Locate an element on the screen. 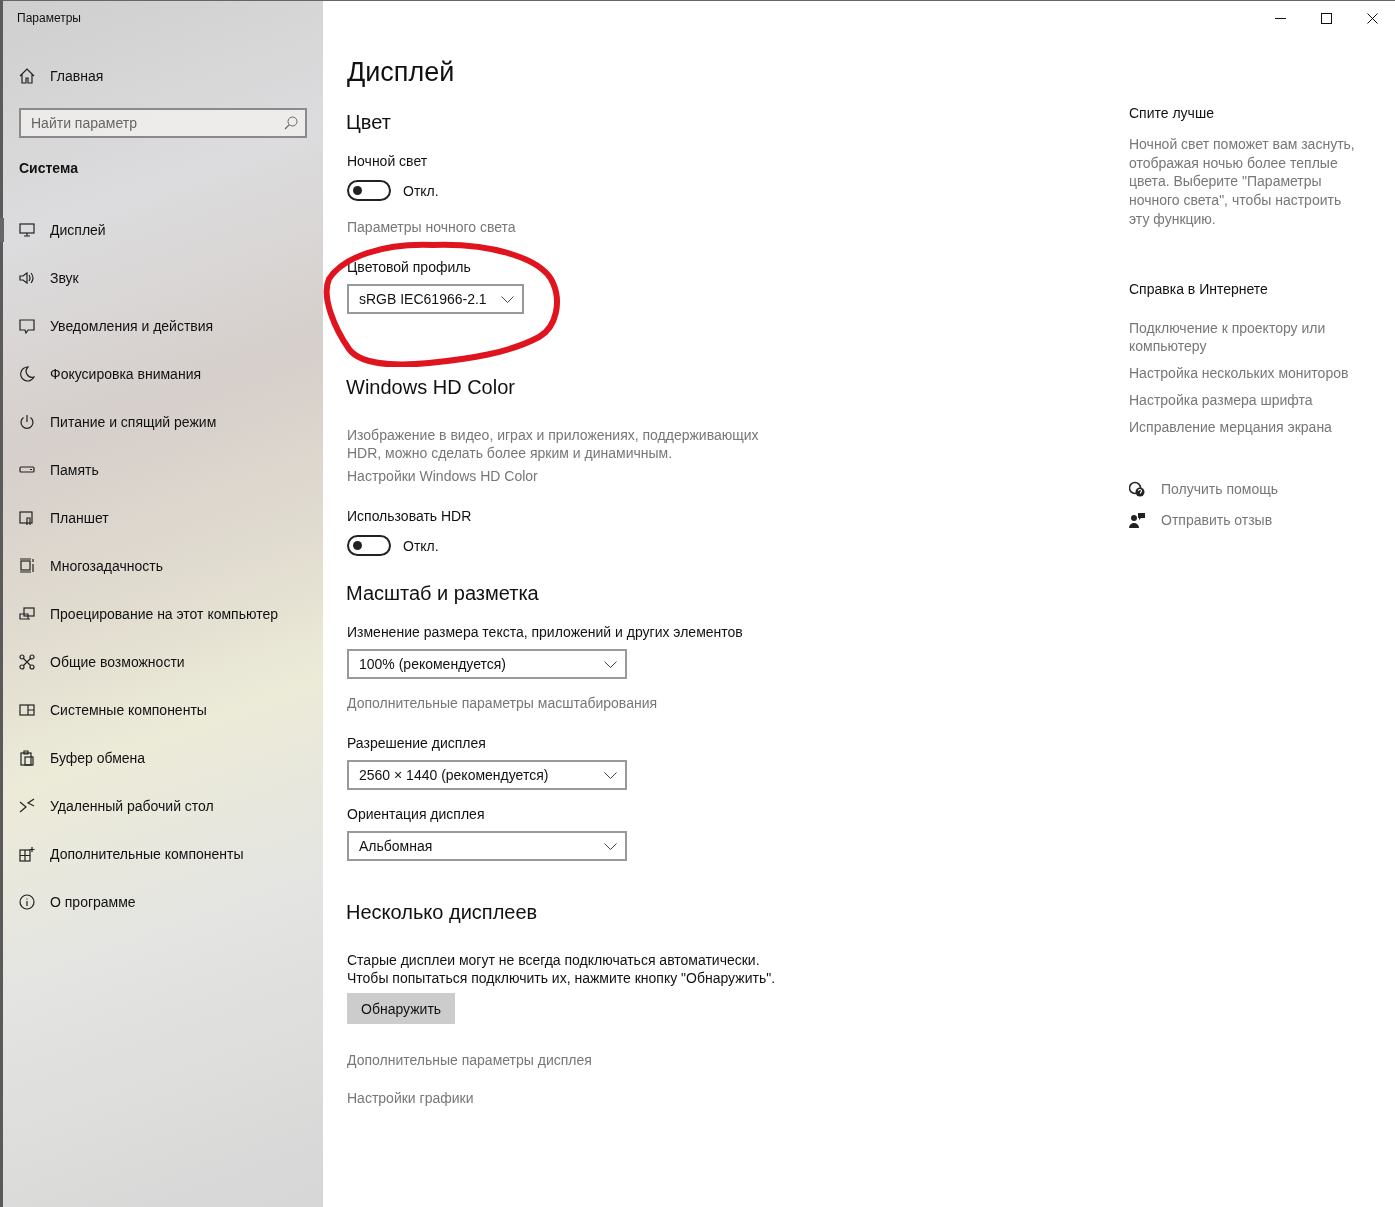  aside-action-link: Отправить отзыв is located at coordinates (1242, 519).